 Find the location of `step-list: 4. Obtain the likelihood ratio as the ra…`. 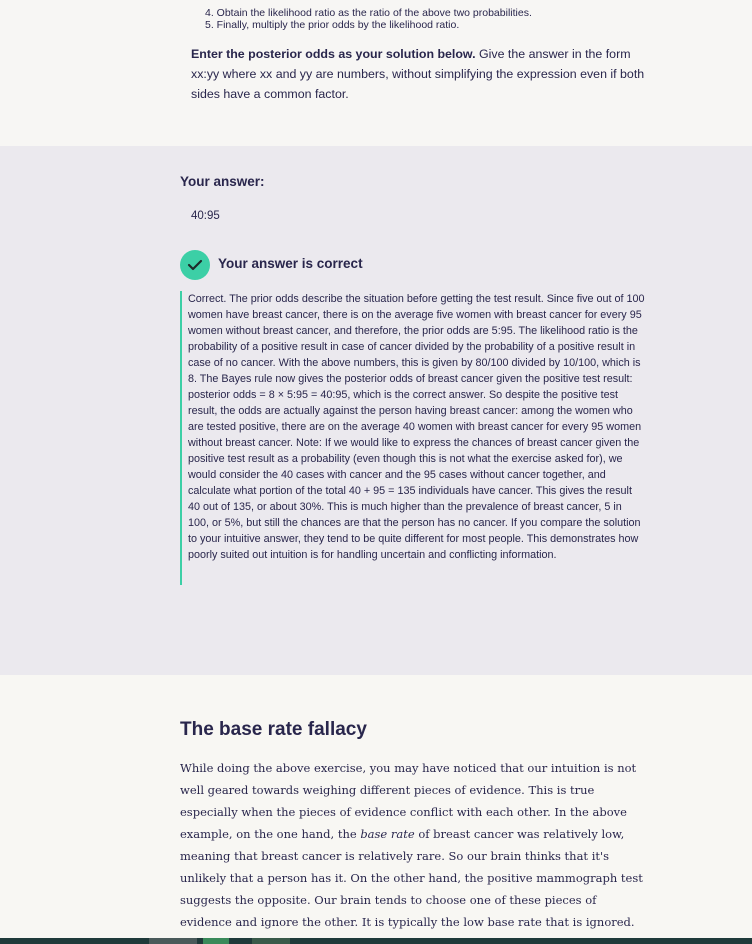

step-list: 4. Obtain the likelihood ratio as the ra… is located at coordinates (415, 19).